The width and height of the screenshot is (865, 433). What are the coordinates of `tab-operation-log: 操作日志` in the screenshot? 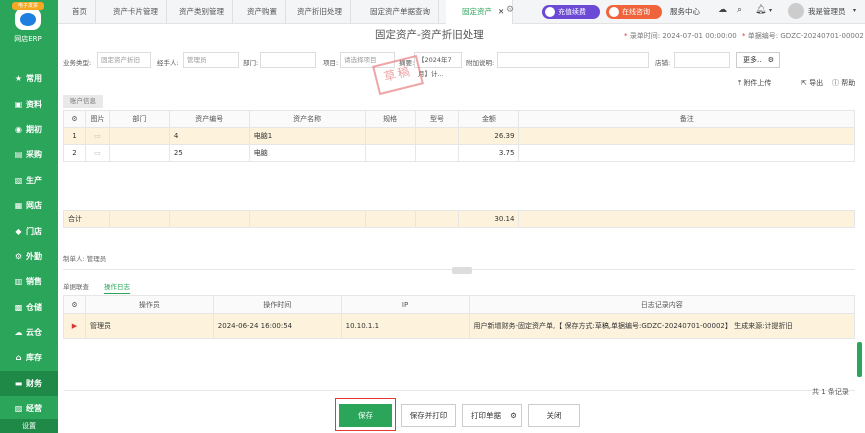 It's located at (117, 287).